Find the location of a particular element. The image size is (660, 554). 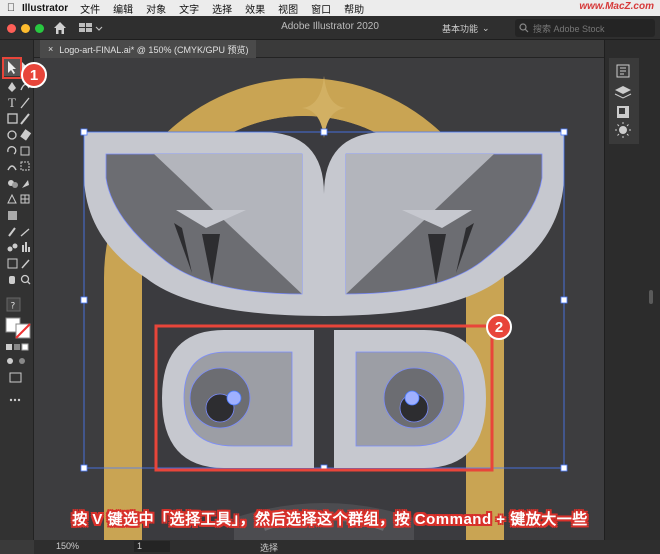

rectangle-tool-icon is located at coordinates (12, 118).